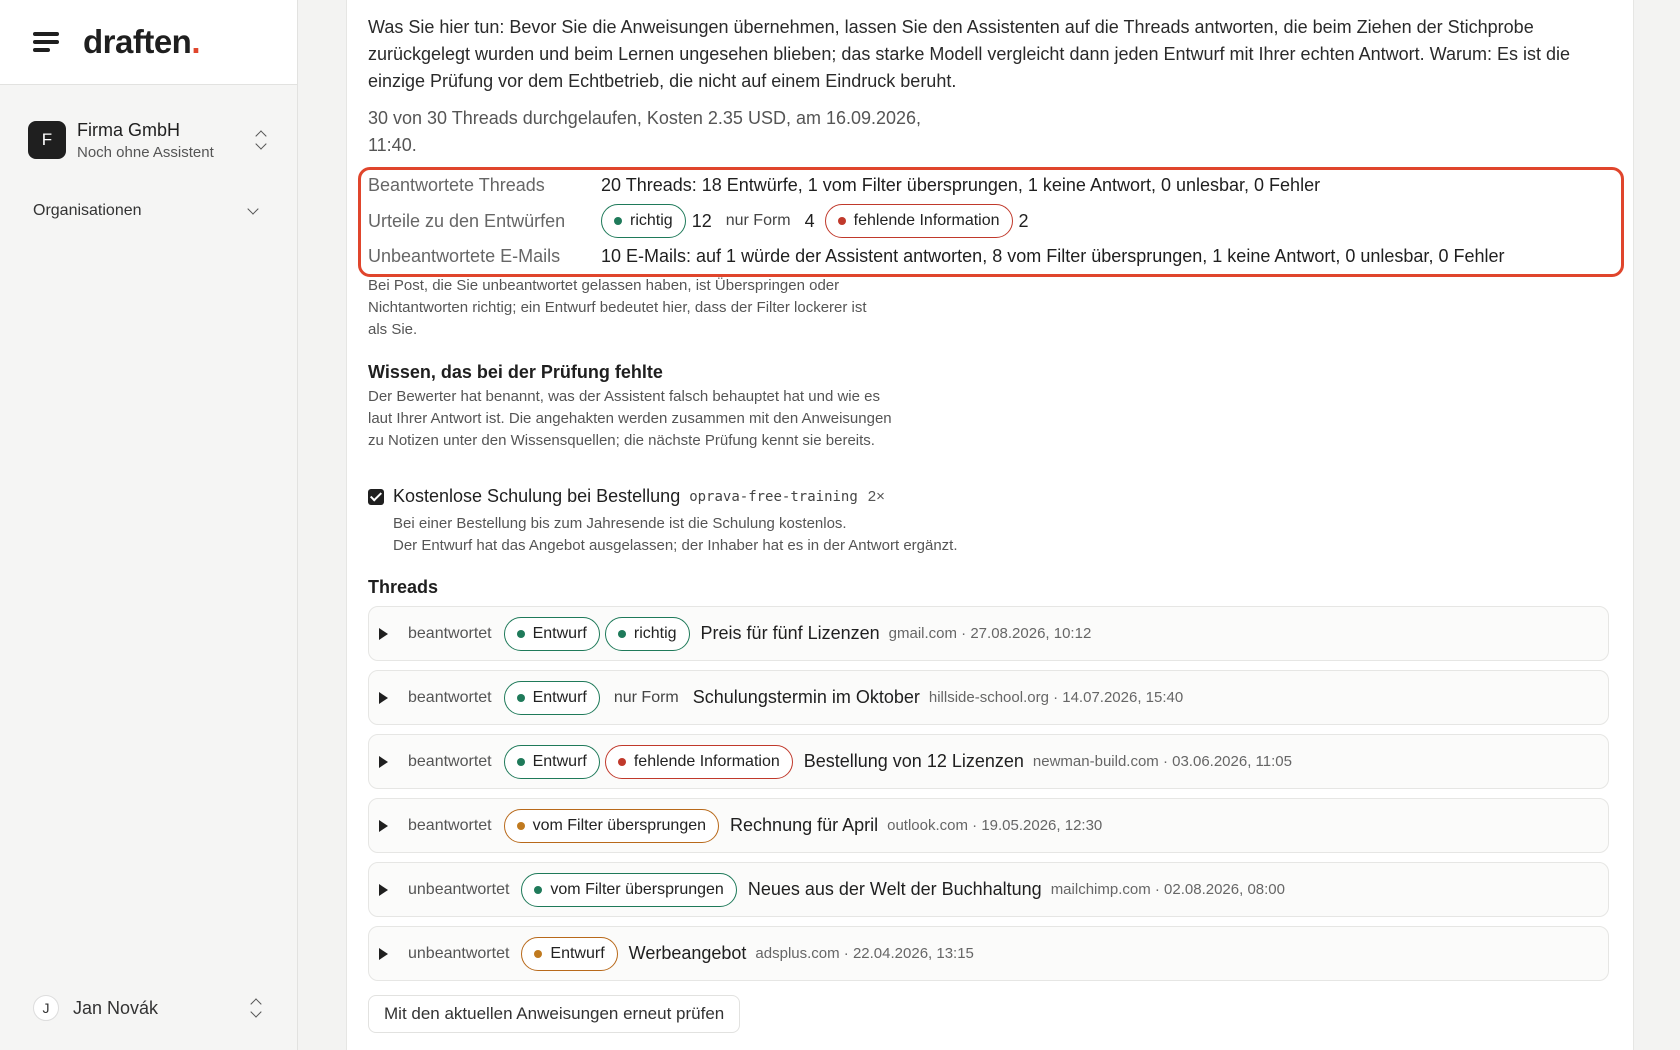 This screenshot has height=1050, width=1680. What do you see at coordinates (47, 140) in the screenshot?
I see `org-avatar: F` at bounding box center [47, 140].